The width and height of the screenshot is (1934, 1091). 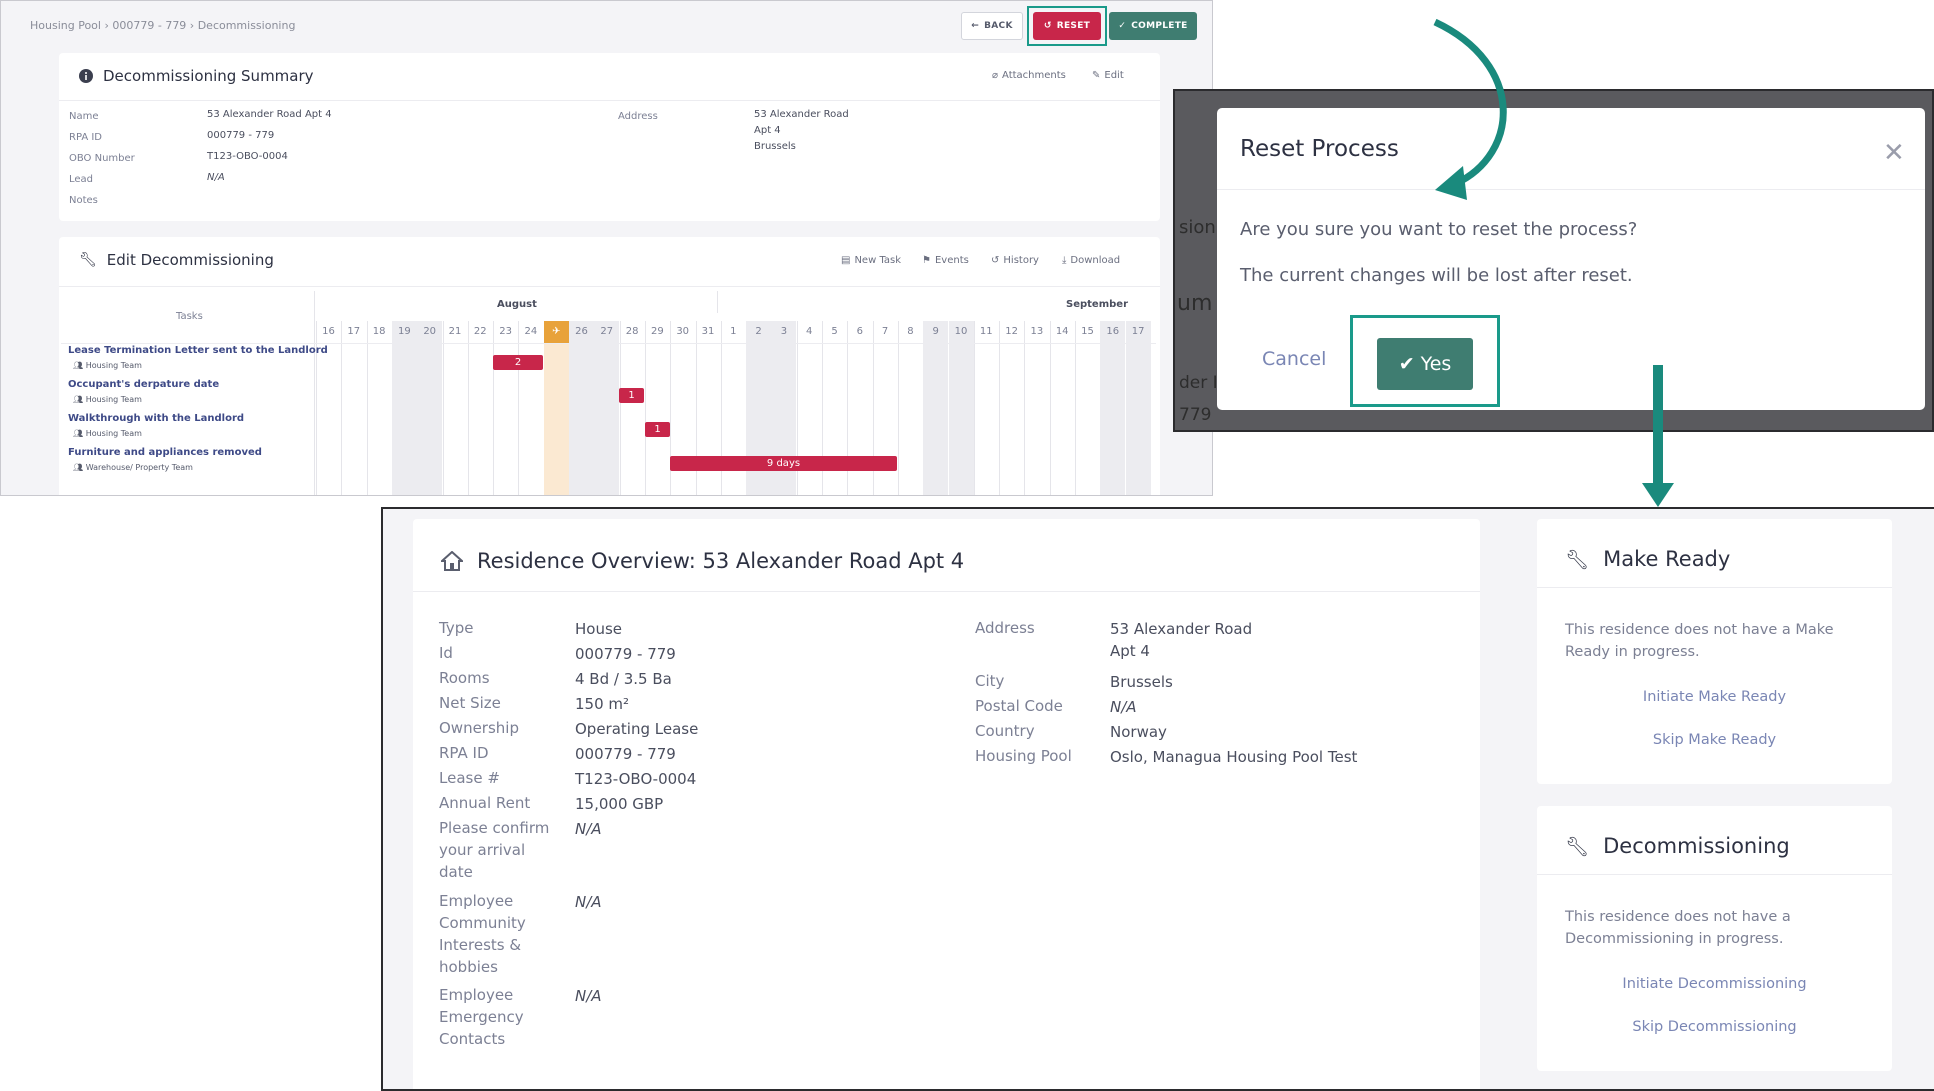 What do you see at coordinates (189, 316) in the screenshot?
I see `tasks-header: Tasks` at bounding box center [189, 316].